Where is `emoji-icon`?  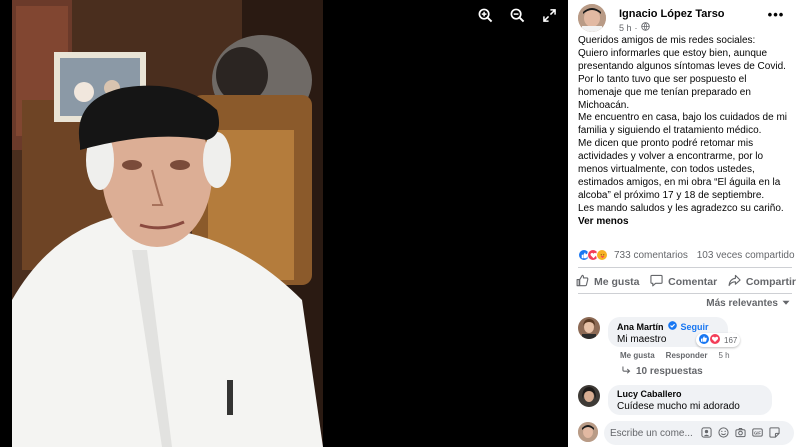
emoji-icon is located at coordinates (723, 432).